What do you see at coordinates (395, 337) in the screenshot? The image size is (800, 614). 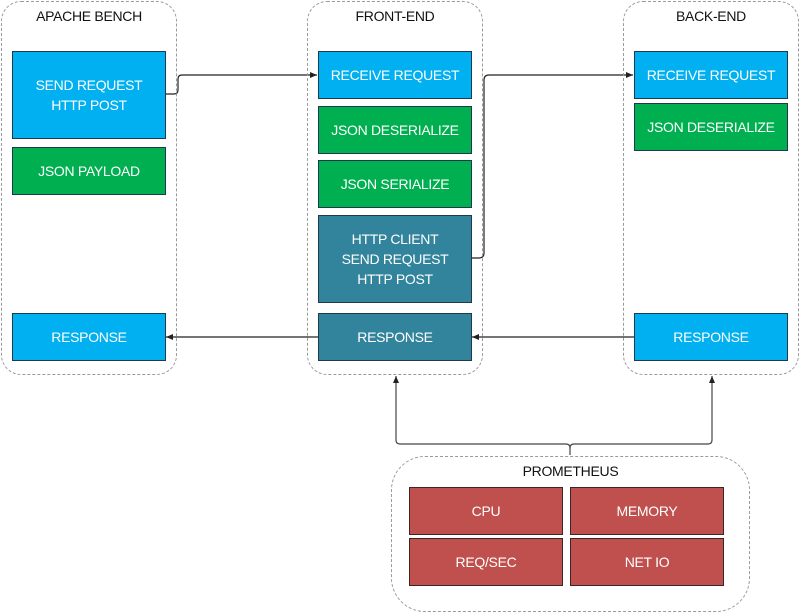 I see `front-end-response: RESPONSE` at bounding box center [395, 337].